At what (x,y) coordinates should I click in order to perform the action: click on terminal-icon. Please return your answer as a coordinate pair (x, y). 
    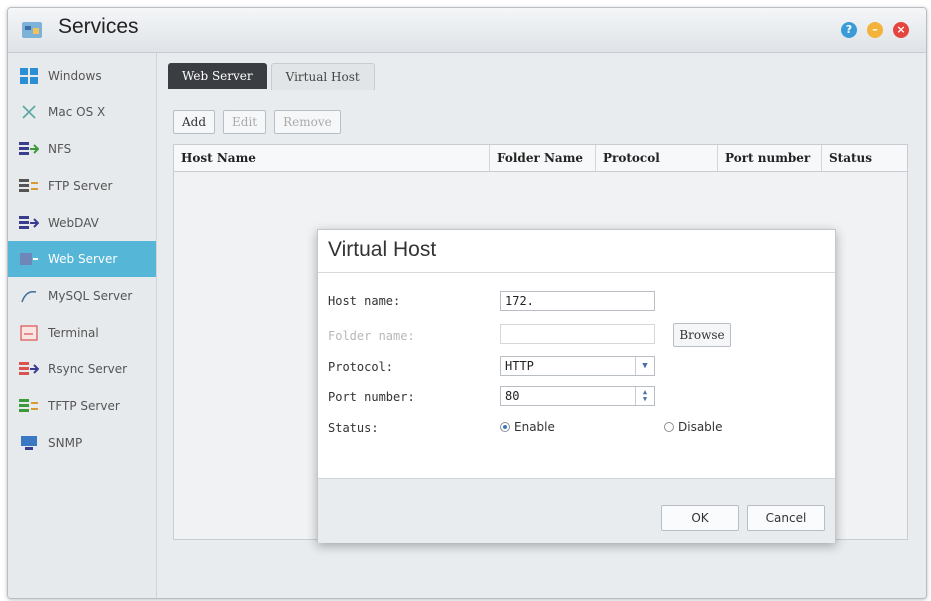
    Looking at the image, I should click on (29, 333).